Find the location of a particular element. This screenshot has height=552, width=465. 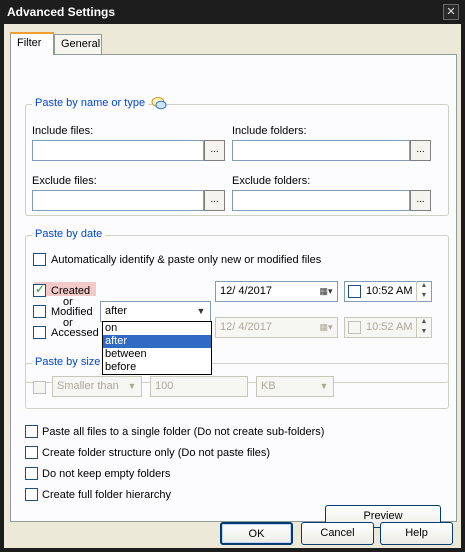

size-comparison-select: Smaller than ▼ is located at coordinates (97, 386).